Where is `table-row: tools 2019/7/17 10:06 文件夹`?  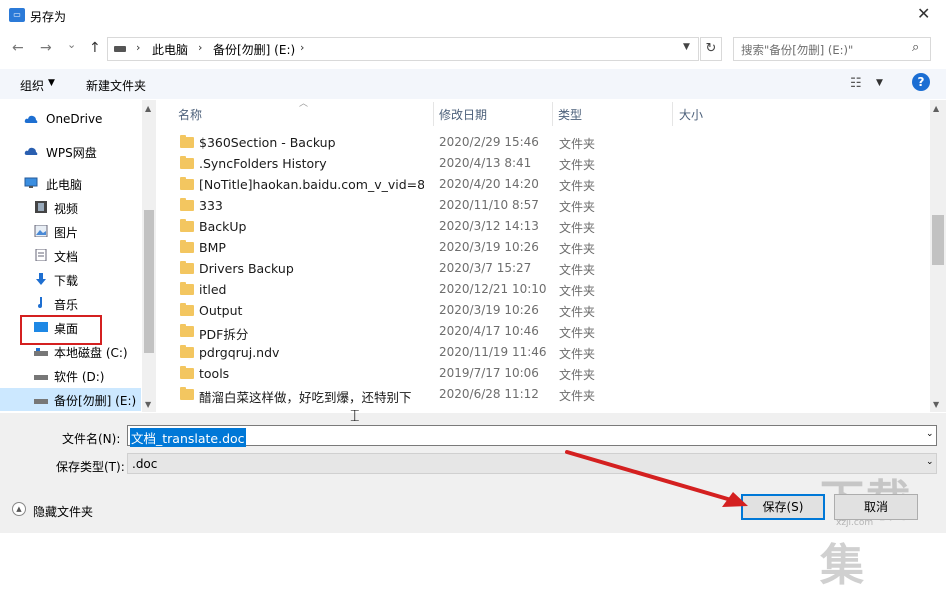 table-row: tools 2019/7/17 10:06 文件夹 is located at coordinates (524, 374).